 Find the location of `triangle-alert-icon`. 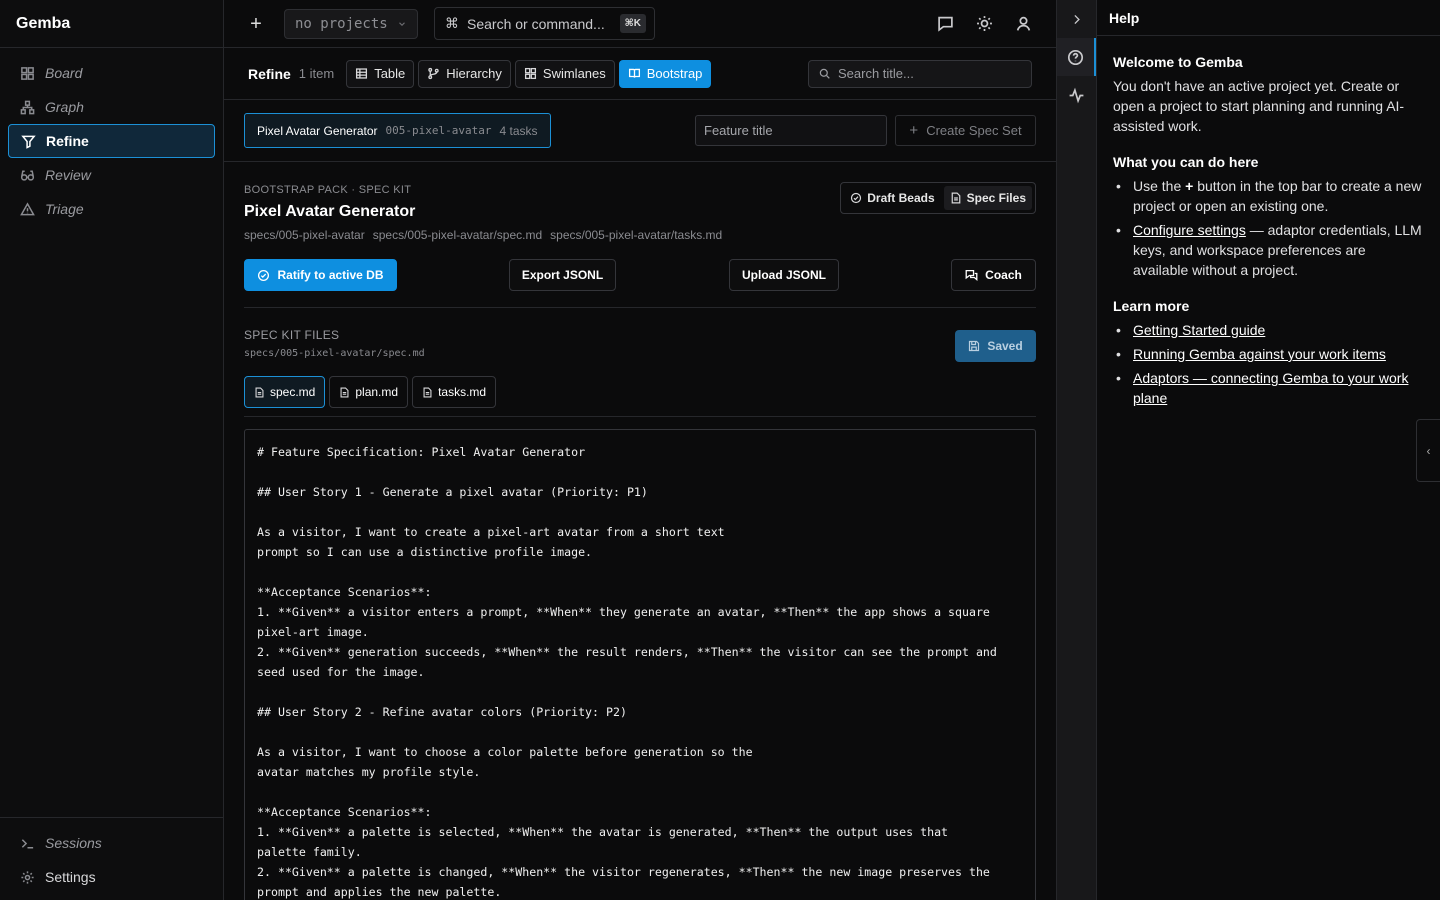

triangle-alert-icon is located at coordinates (27, 208).